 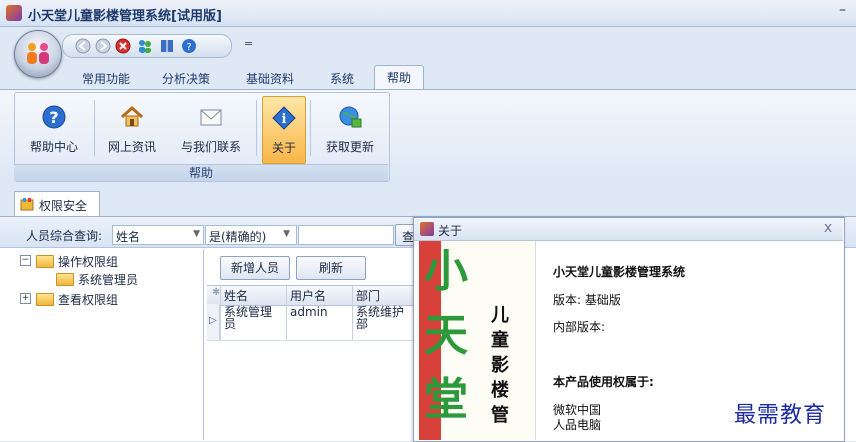 What do you see at coordinates (125, 16) in the screenshot?
I see `window-title: 小天堂儿童影楼管理系统[试用版]` at bounding box center [125, 16].